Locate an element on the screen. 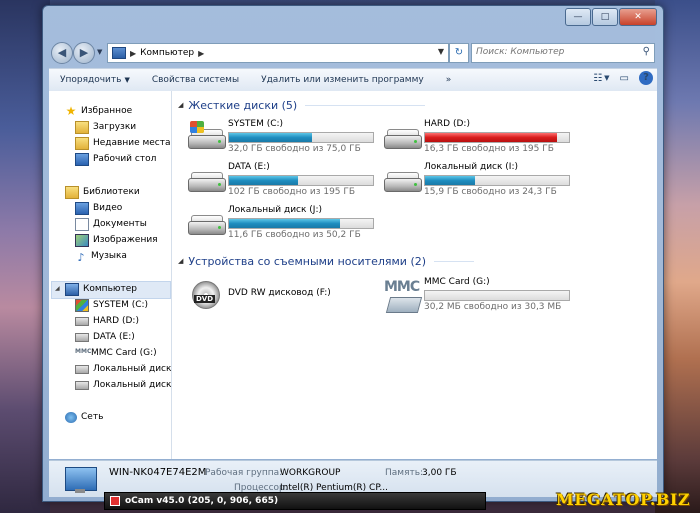 This screenshot has width=700, height=513. nav-drive-i: Локальный диск (I:) is located at coordinates (123, 369).